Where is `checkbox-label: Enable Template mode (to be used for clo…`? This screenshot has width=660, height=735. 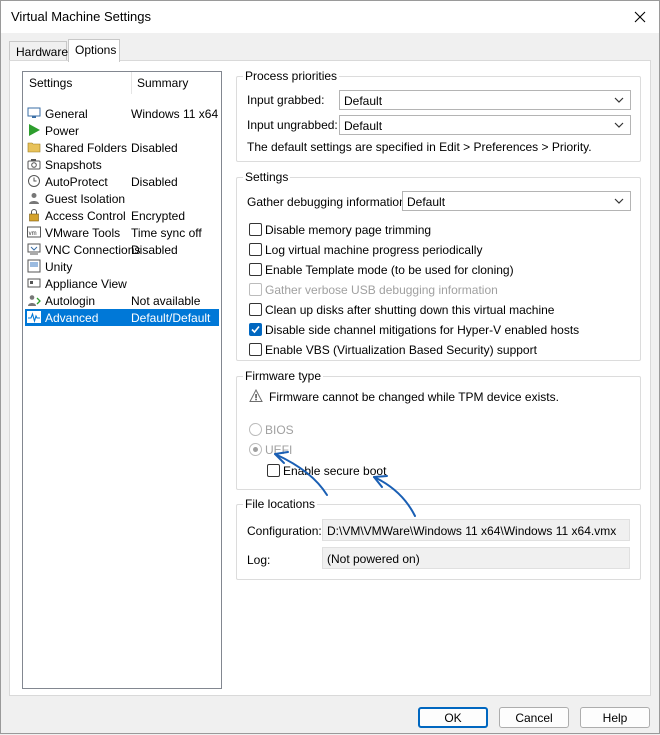
checkbox-label: Enable Template mode (to be used for clo… is located at coordinates (389, 270).